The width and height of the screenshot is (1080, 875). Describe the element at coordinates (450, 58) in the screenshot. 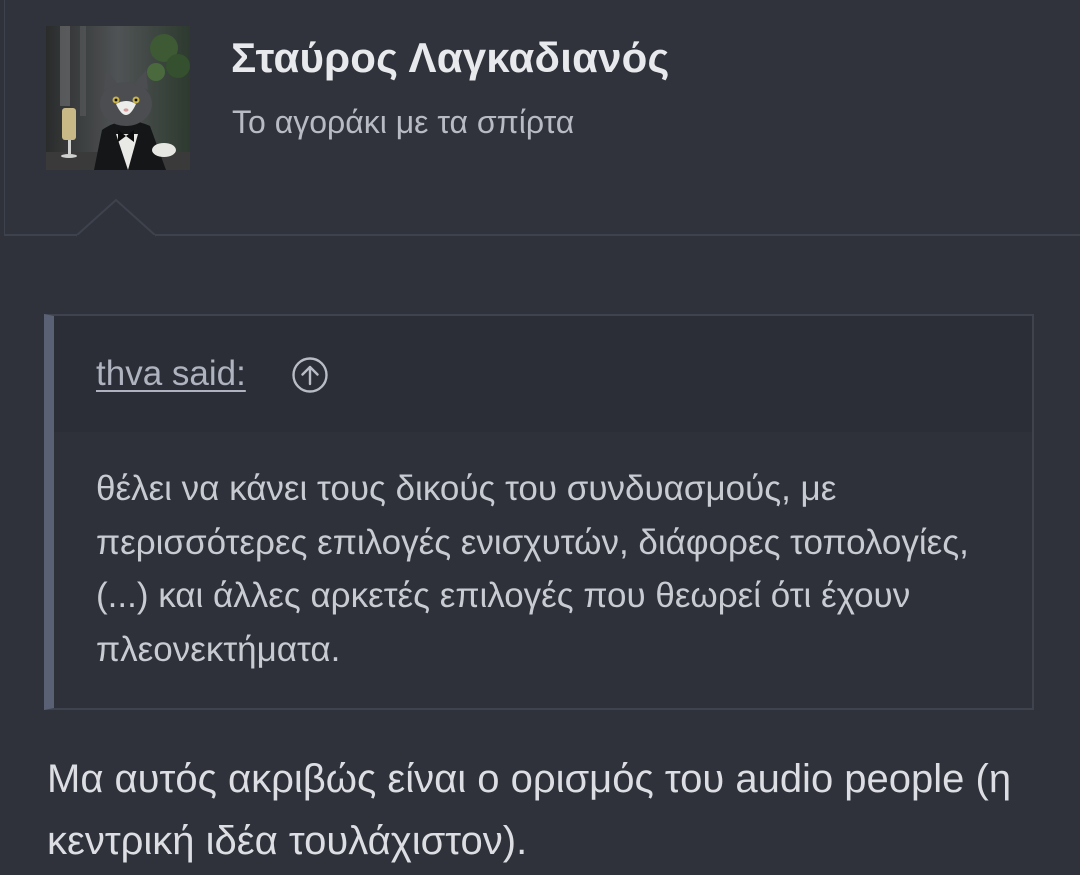

I see `username: Σταύρος Λαγκαδιανός` at that location.